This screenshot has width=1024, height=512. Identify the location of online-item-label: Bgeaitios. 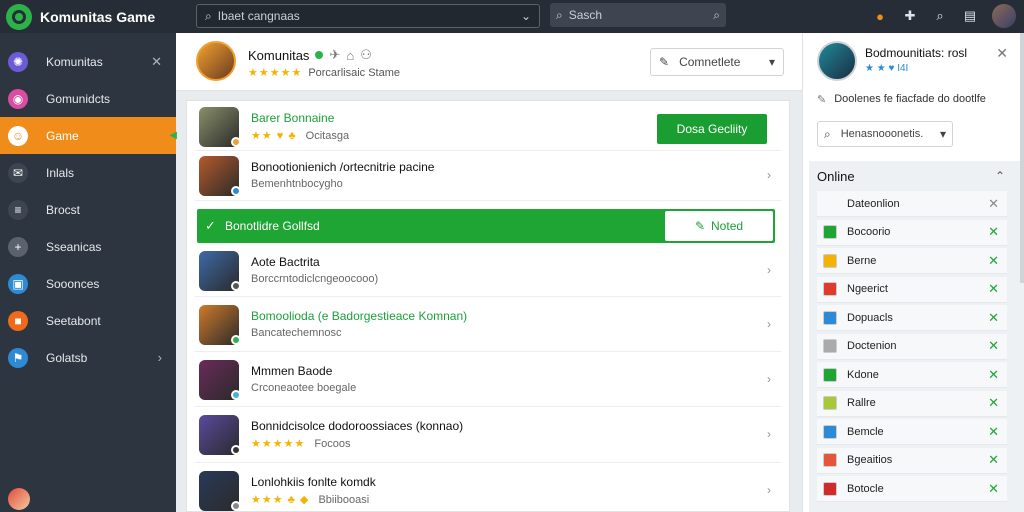
(870, 460).